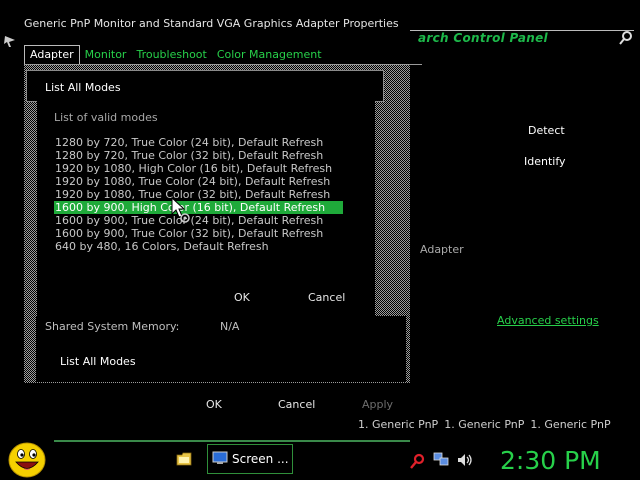  Describe the element at coordinates (377, 404) in the screenshot. I see `apply-button: Apply` at that location.